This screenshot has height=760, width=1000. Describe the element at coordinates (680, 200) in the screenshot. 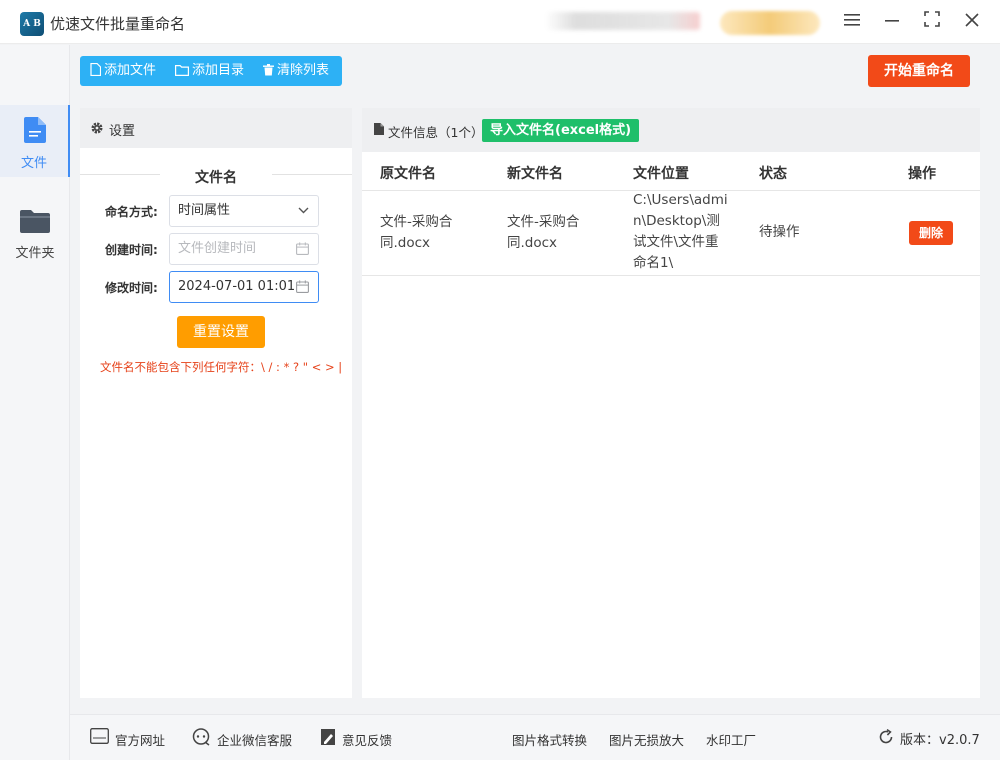

I see `cell-location-line: C:\Users\admi` at that location.